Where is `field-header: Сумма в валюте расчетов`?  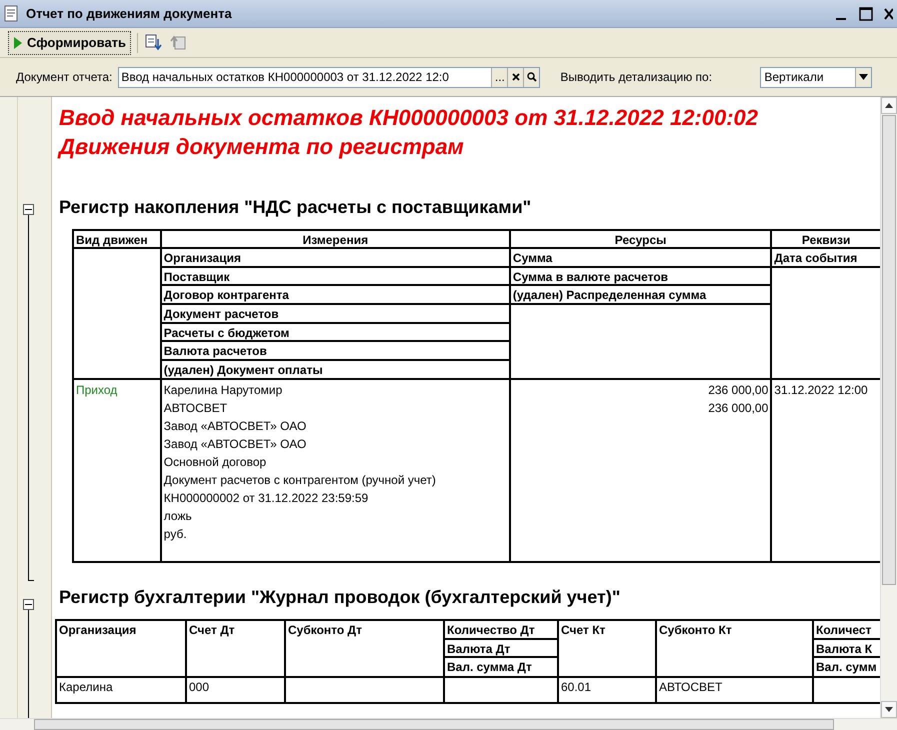
field-header: Сумма в валюте расчетов is located at coordinates (640, 277).